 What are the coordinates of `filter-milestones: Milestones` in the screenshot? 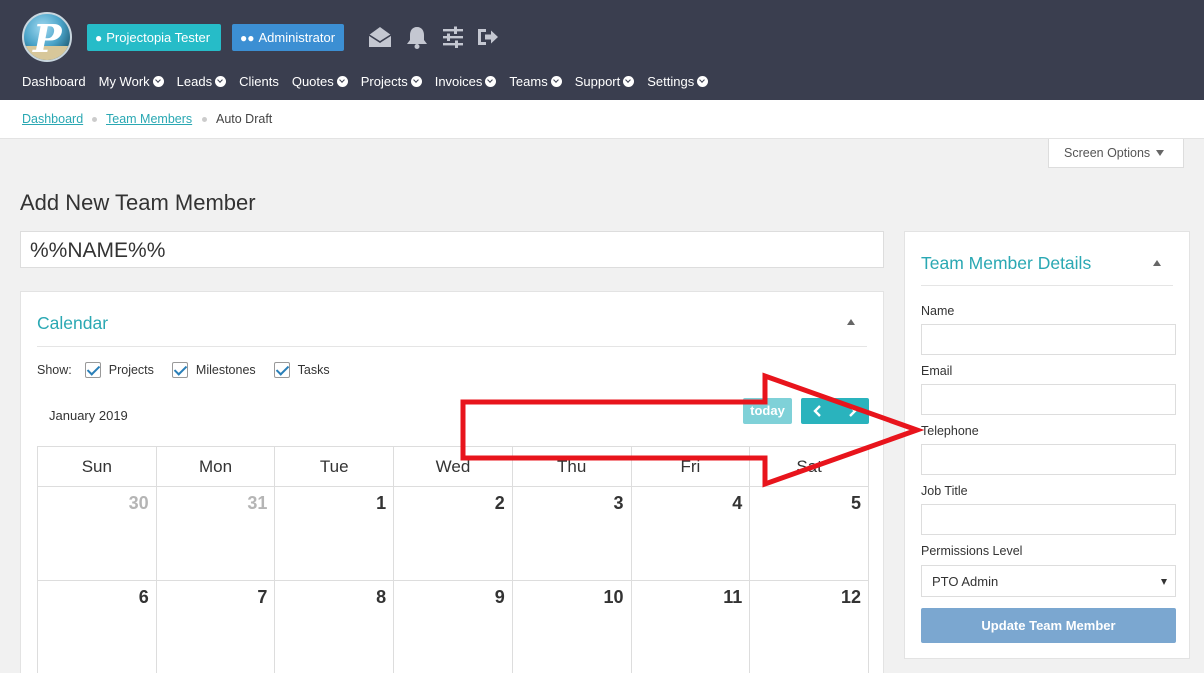 It's located at (213, 370).